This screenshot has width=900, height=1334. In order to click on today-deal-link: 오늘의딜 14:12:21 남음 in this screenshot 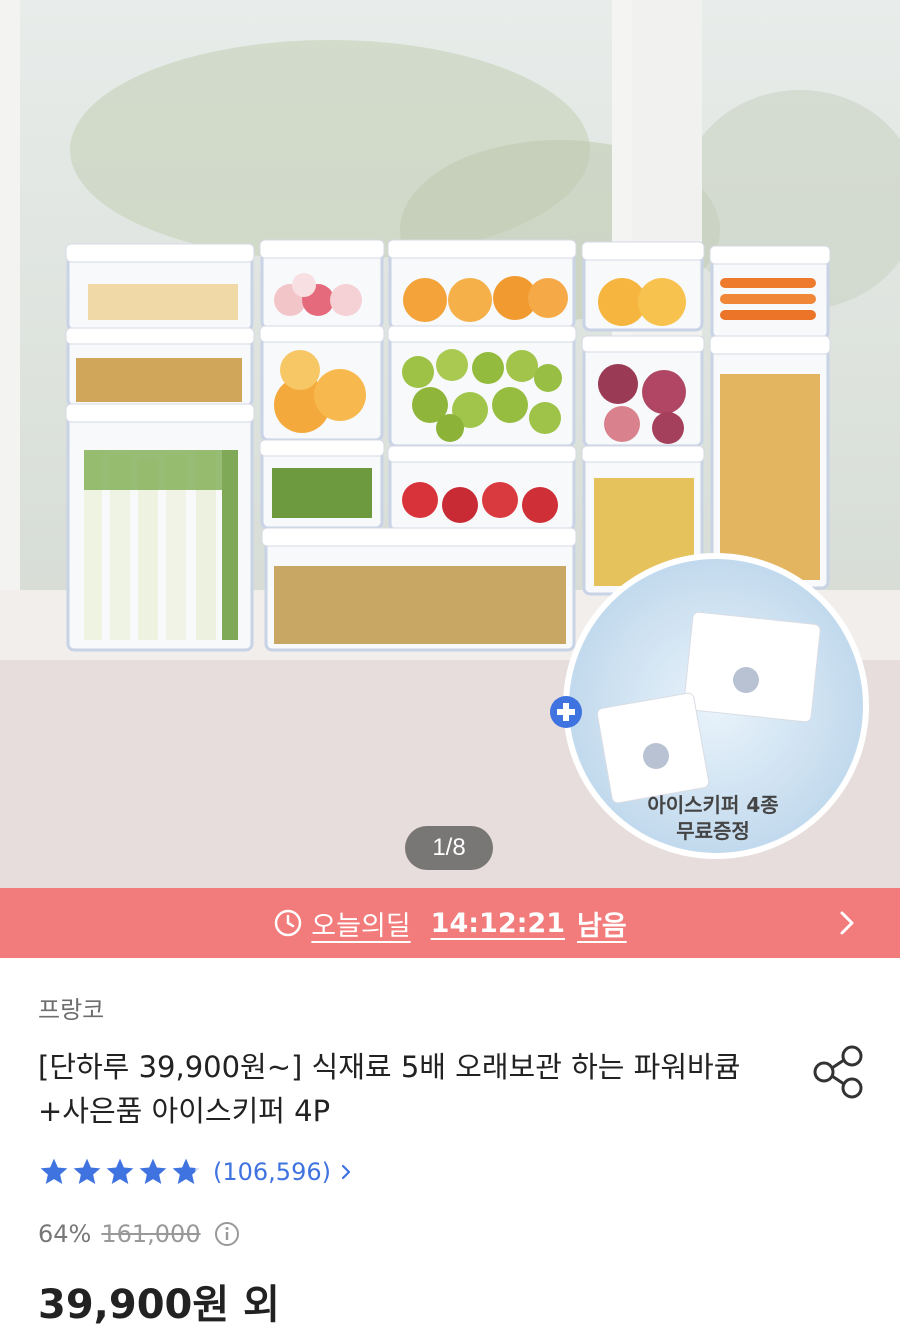, I will do `click(450, 923)`.